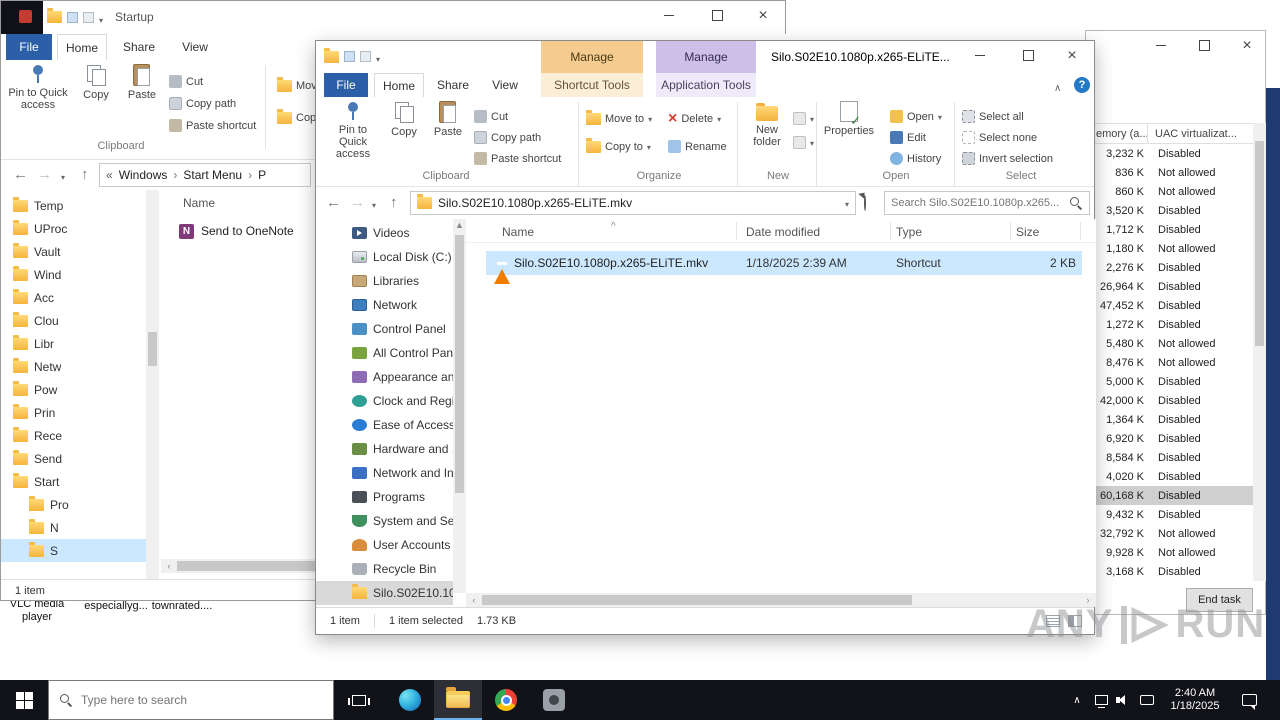  I want to click on sidebar-item-prin: Prin, so click(73, 412).